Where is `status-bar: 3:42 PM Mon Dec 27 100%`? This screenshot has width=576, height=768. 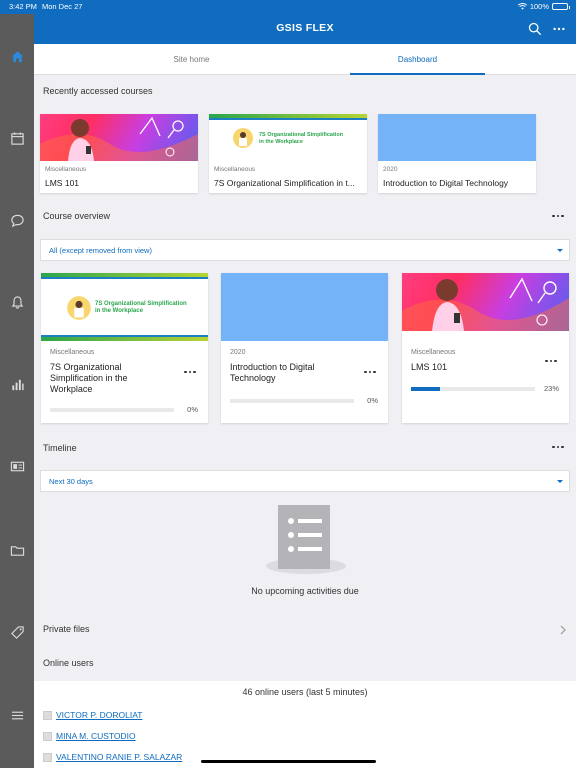
status-bar: 3:42 PM Mon Dec 27 100% is located at coordinates (288, 7).